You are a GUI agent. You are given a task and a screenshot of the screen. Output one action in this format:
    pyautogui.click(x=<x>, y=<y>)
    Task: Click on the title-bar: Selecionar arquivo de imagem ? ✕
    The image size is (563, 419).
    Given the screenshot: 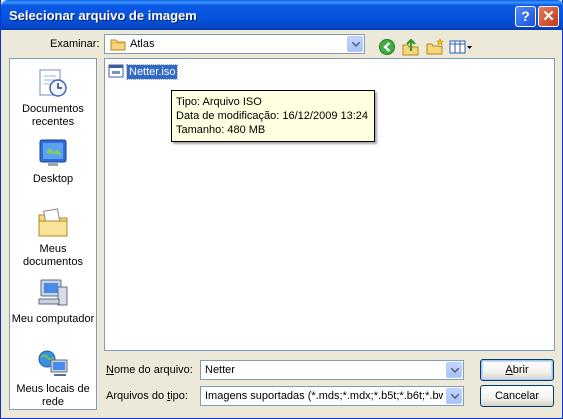 What is the action you would take?
    pyautogui.click(x=282, y=15)
    